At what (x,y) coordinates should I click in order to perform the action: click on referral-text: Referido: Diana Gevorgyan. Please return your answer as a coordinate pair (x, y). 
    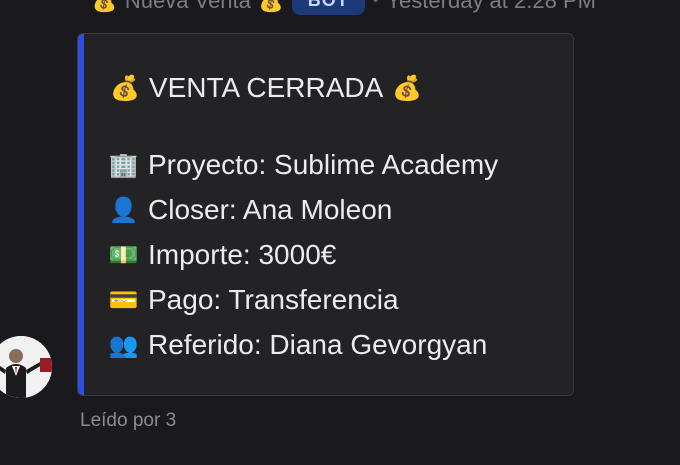
    Looking at the image, I should click on (318, 344).